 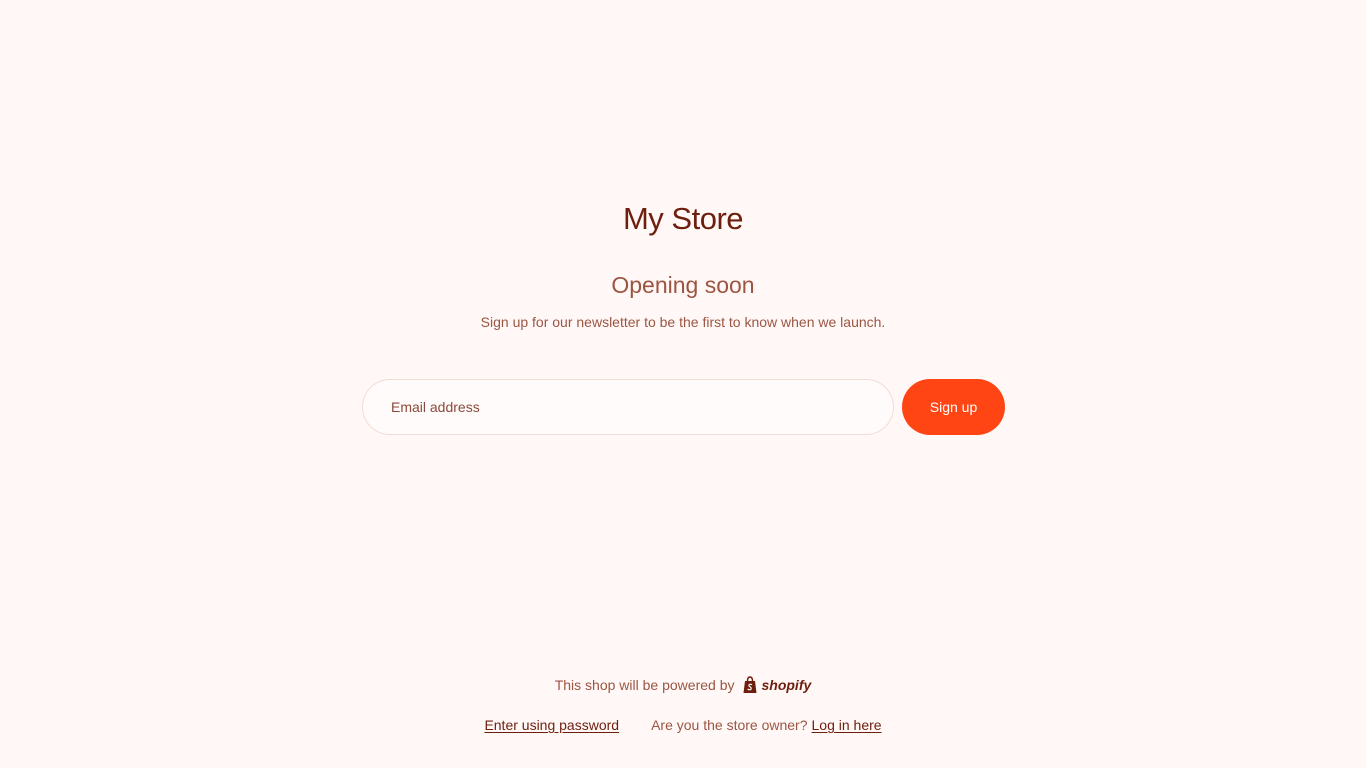 I want to click on log-in-link: Log in here, so click(x=847, y=725).